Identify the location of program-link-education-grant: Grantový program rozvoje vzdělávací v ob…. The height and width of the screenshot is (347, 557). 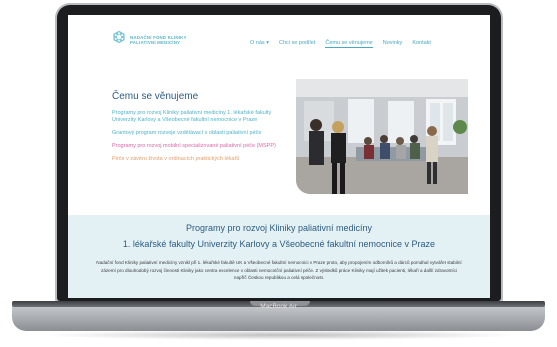
(201, 133).